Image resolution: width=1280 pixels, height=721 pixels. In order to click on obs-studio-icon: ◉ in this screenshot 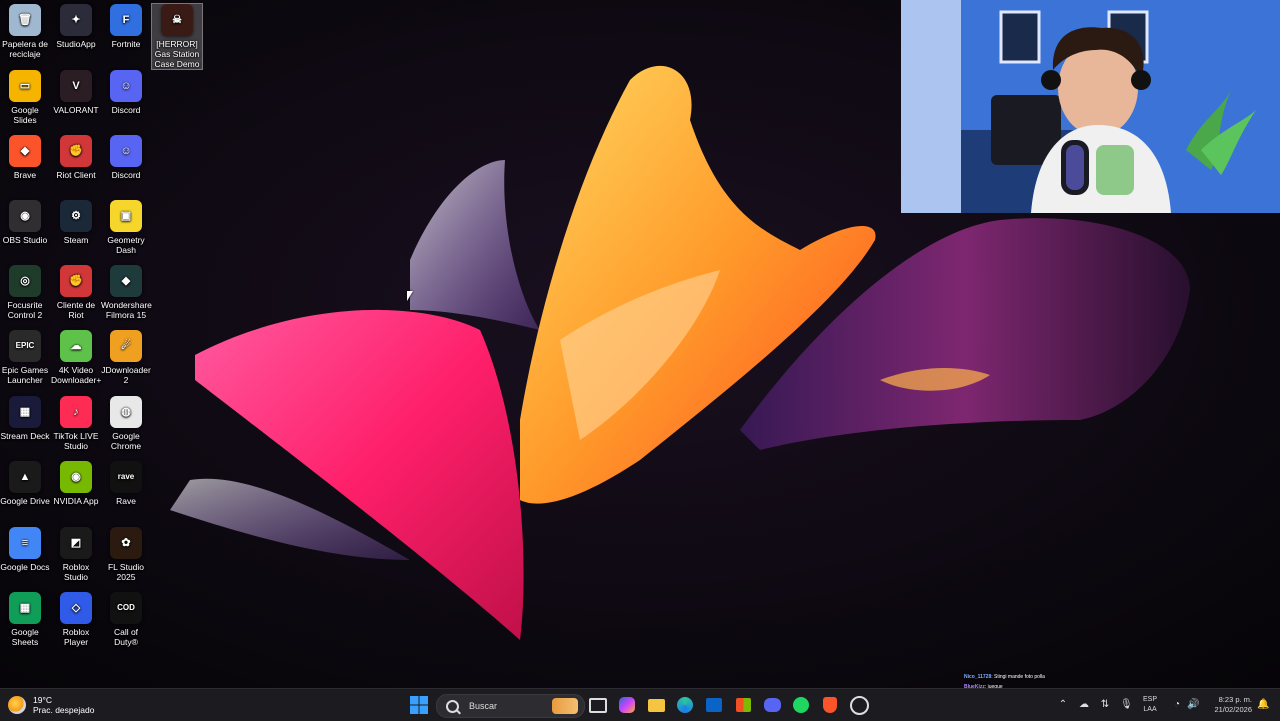, I will do `click(25, 216)`.